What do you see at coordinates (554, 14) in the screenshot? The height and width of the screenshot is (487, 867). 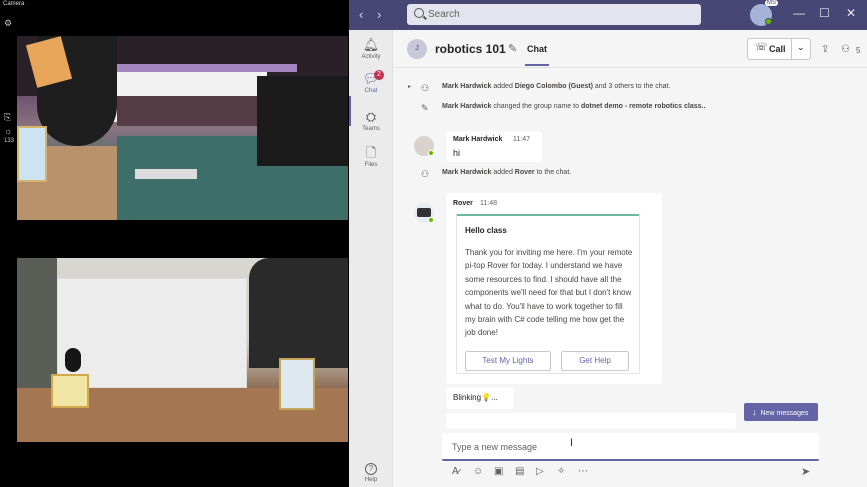 I see `search-input: Search` at bounding box center [554, 14].